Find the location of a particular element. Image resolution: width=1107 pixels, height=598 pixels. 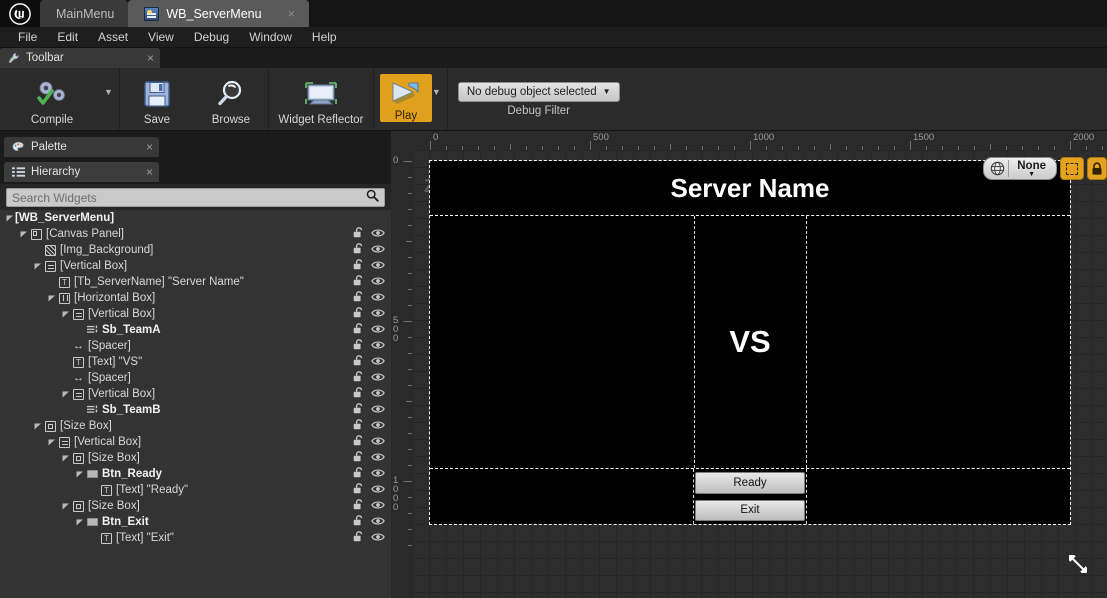

search-widgets-box is located at coordinates (195, 197).